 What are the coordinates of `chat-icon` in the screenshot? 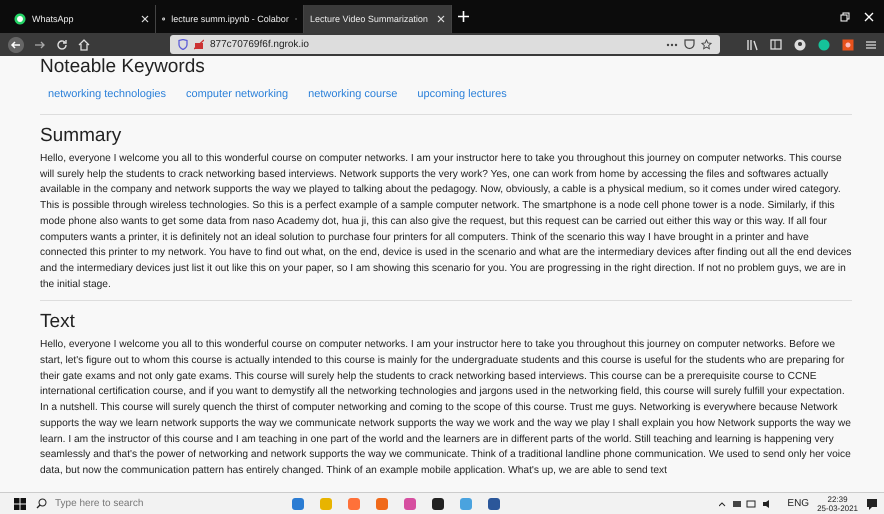 It's located at (20, 19).